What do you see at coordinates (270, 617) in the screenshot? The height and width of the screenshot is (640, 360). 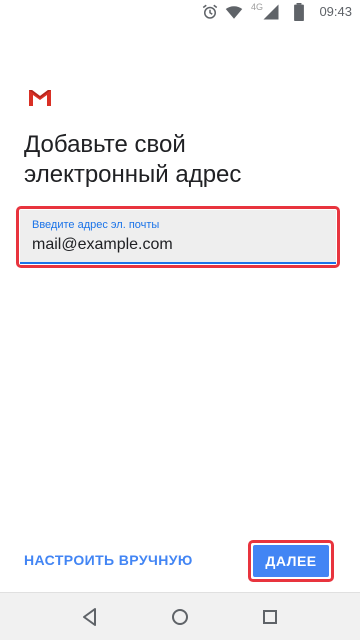 I see `recents-icon` at bounding box center [270, 617].